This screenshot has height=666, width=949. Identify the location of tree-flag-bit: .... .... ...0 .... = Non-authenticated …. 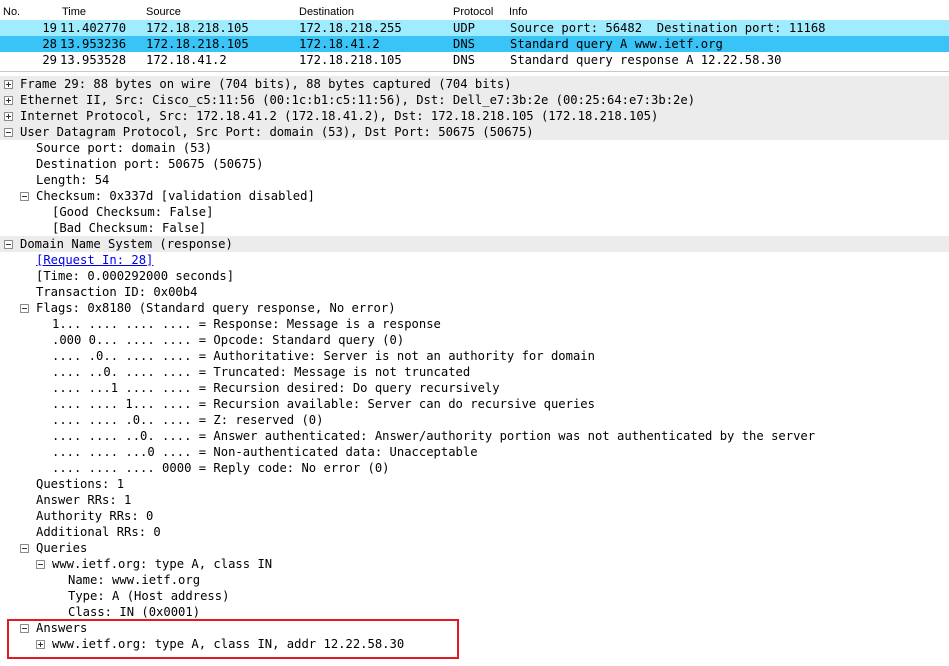
(474, 452).